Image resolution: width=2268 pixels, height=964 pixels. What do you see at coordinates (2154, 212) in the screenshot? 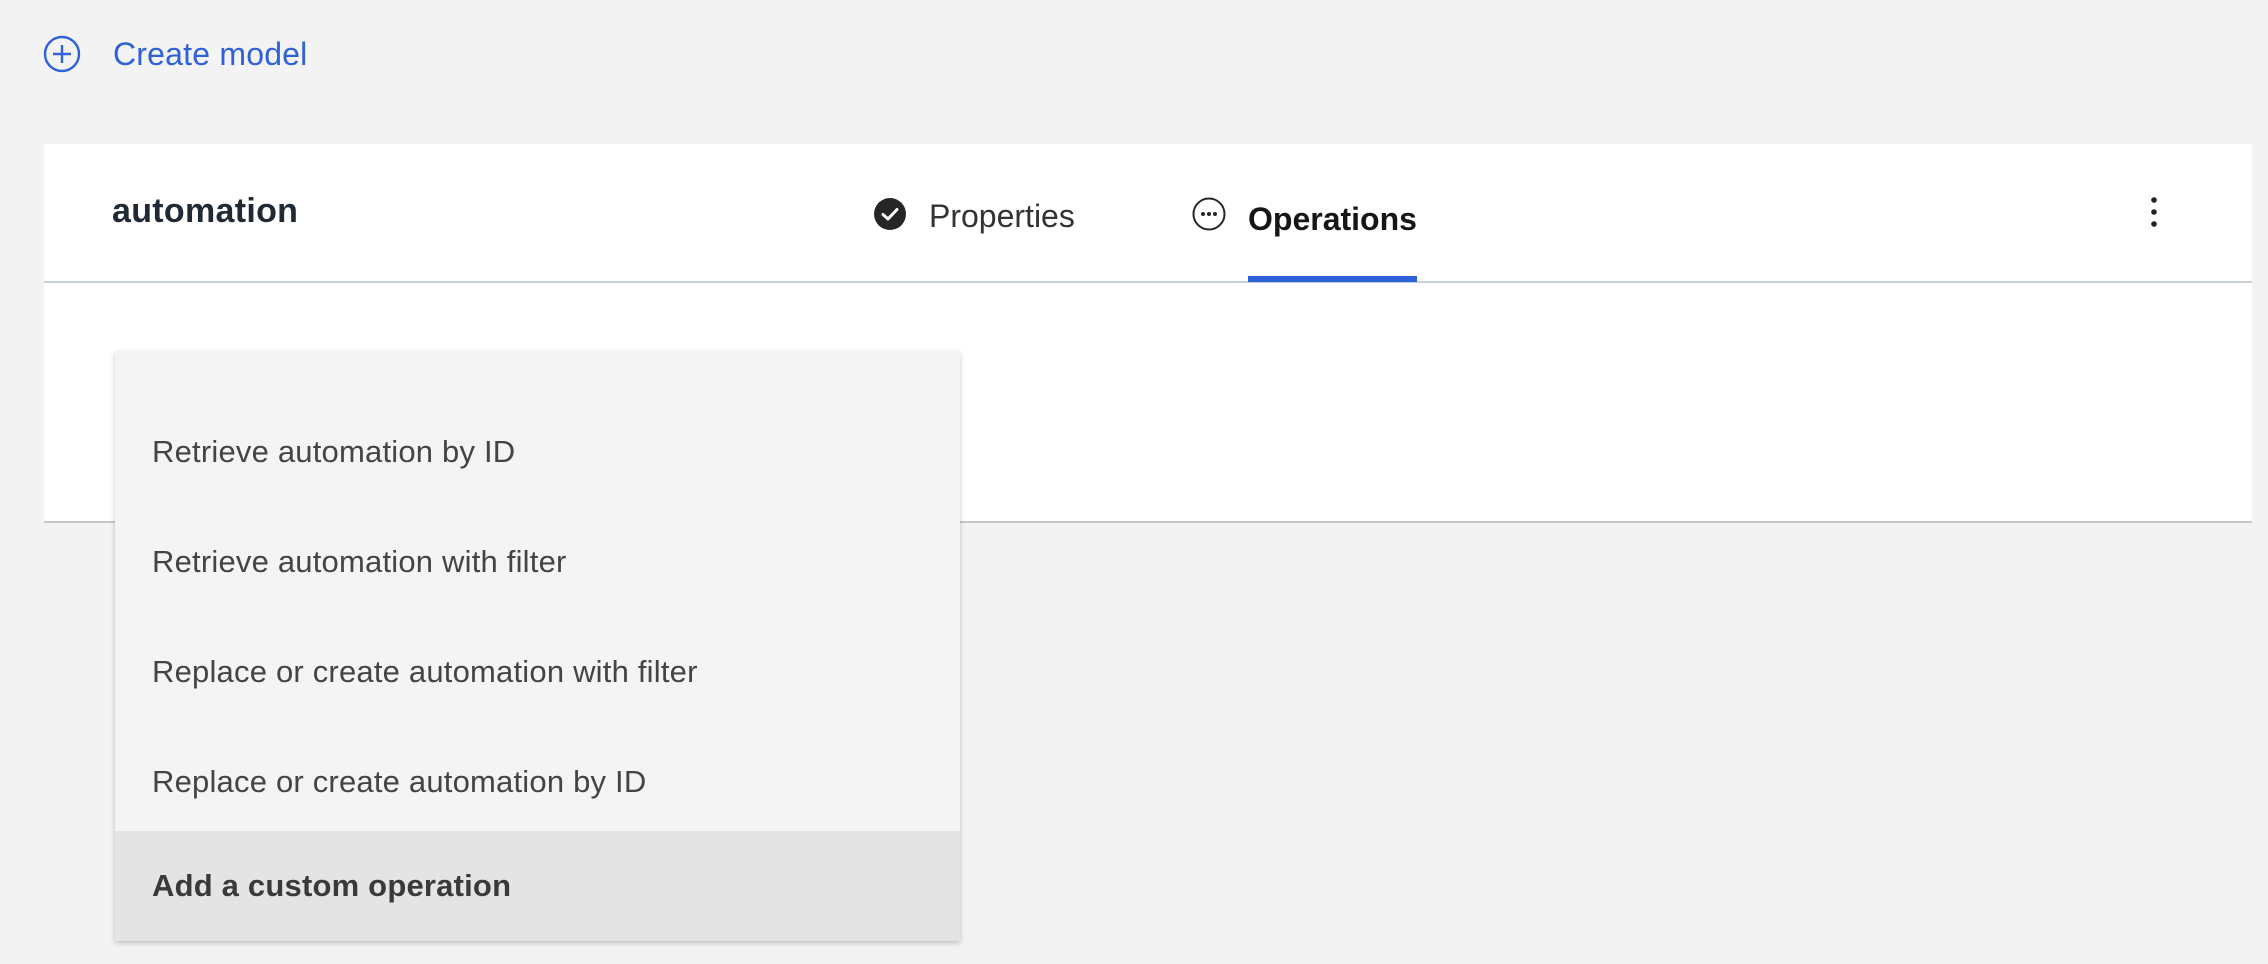
I see `overflow-menu-vertical-icon` at bounding box center [2154, 212].